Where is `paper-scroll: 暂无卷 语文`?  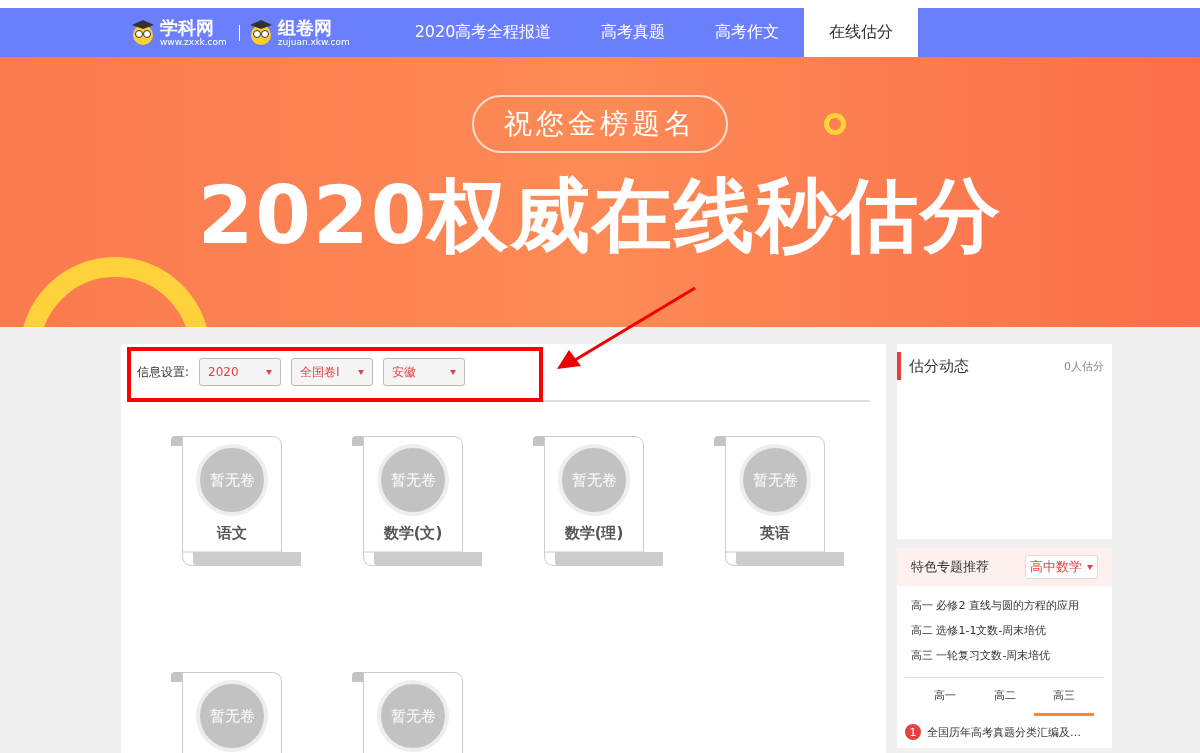 paper-scroll: 暂无卷 语文 is located at coordinates (236, 501).